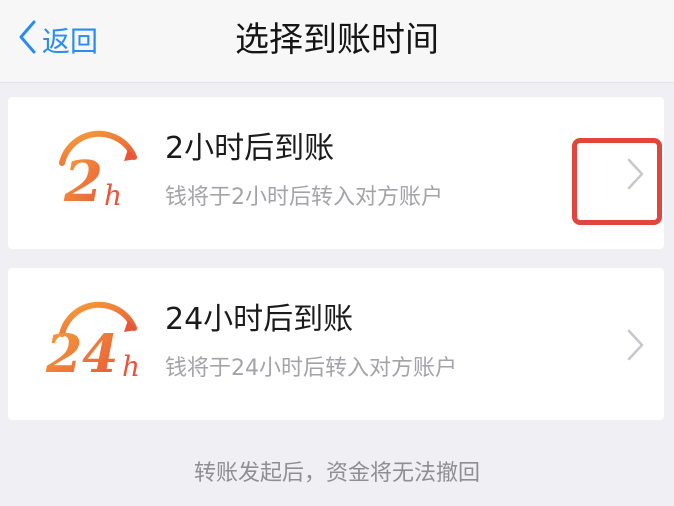  I want to click on logo-number: 2, so click(83, 182).